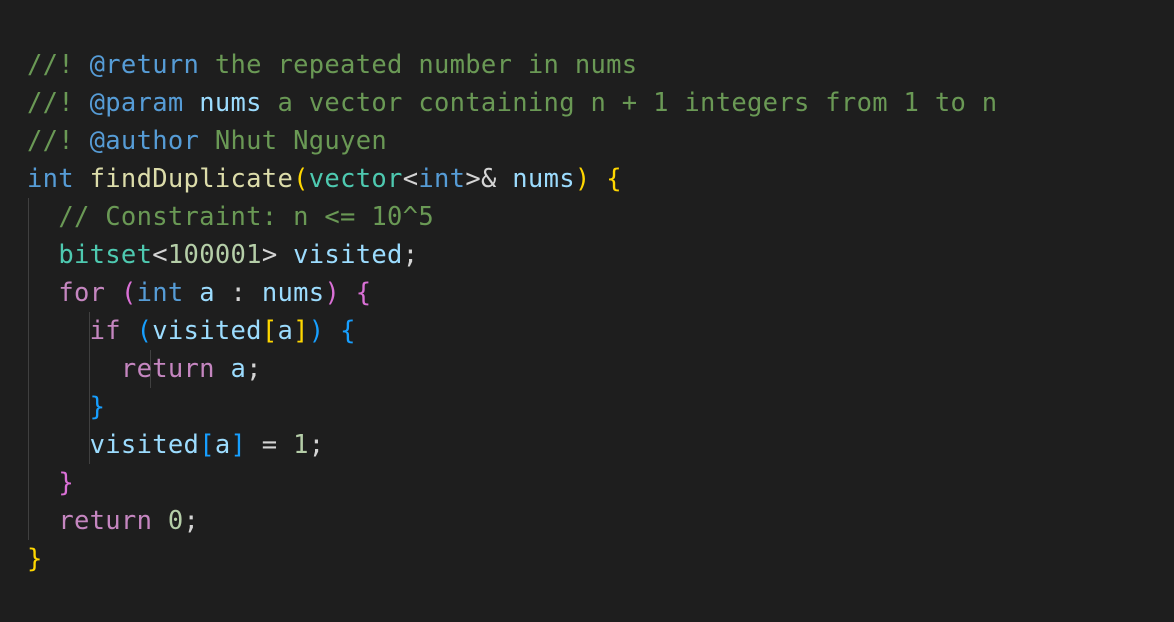 The image size is (1174, 622). Describe the element at coordinates (418, 65) in the screenshot. I see `doc-comment-text: the repeated number in nums` at that location.